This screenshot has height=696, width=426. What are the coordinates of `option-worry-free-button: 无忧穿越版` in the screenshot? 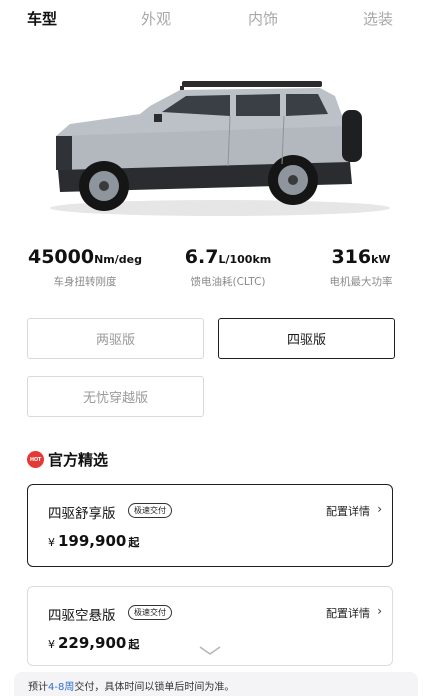 It's located at (115, 396).